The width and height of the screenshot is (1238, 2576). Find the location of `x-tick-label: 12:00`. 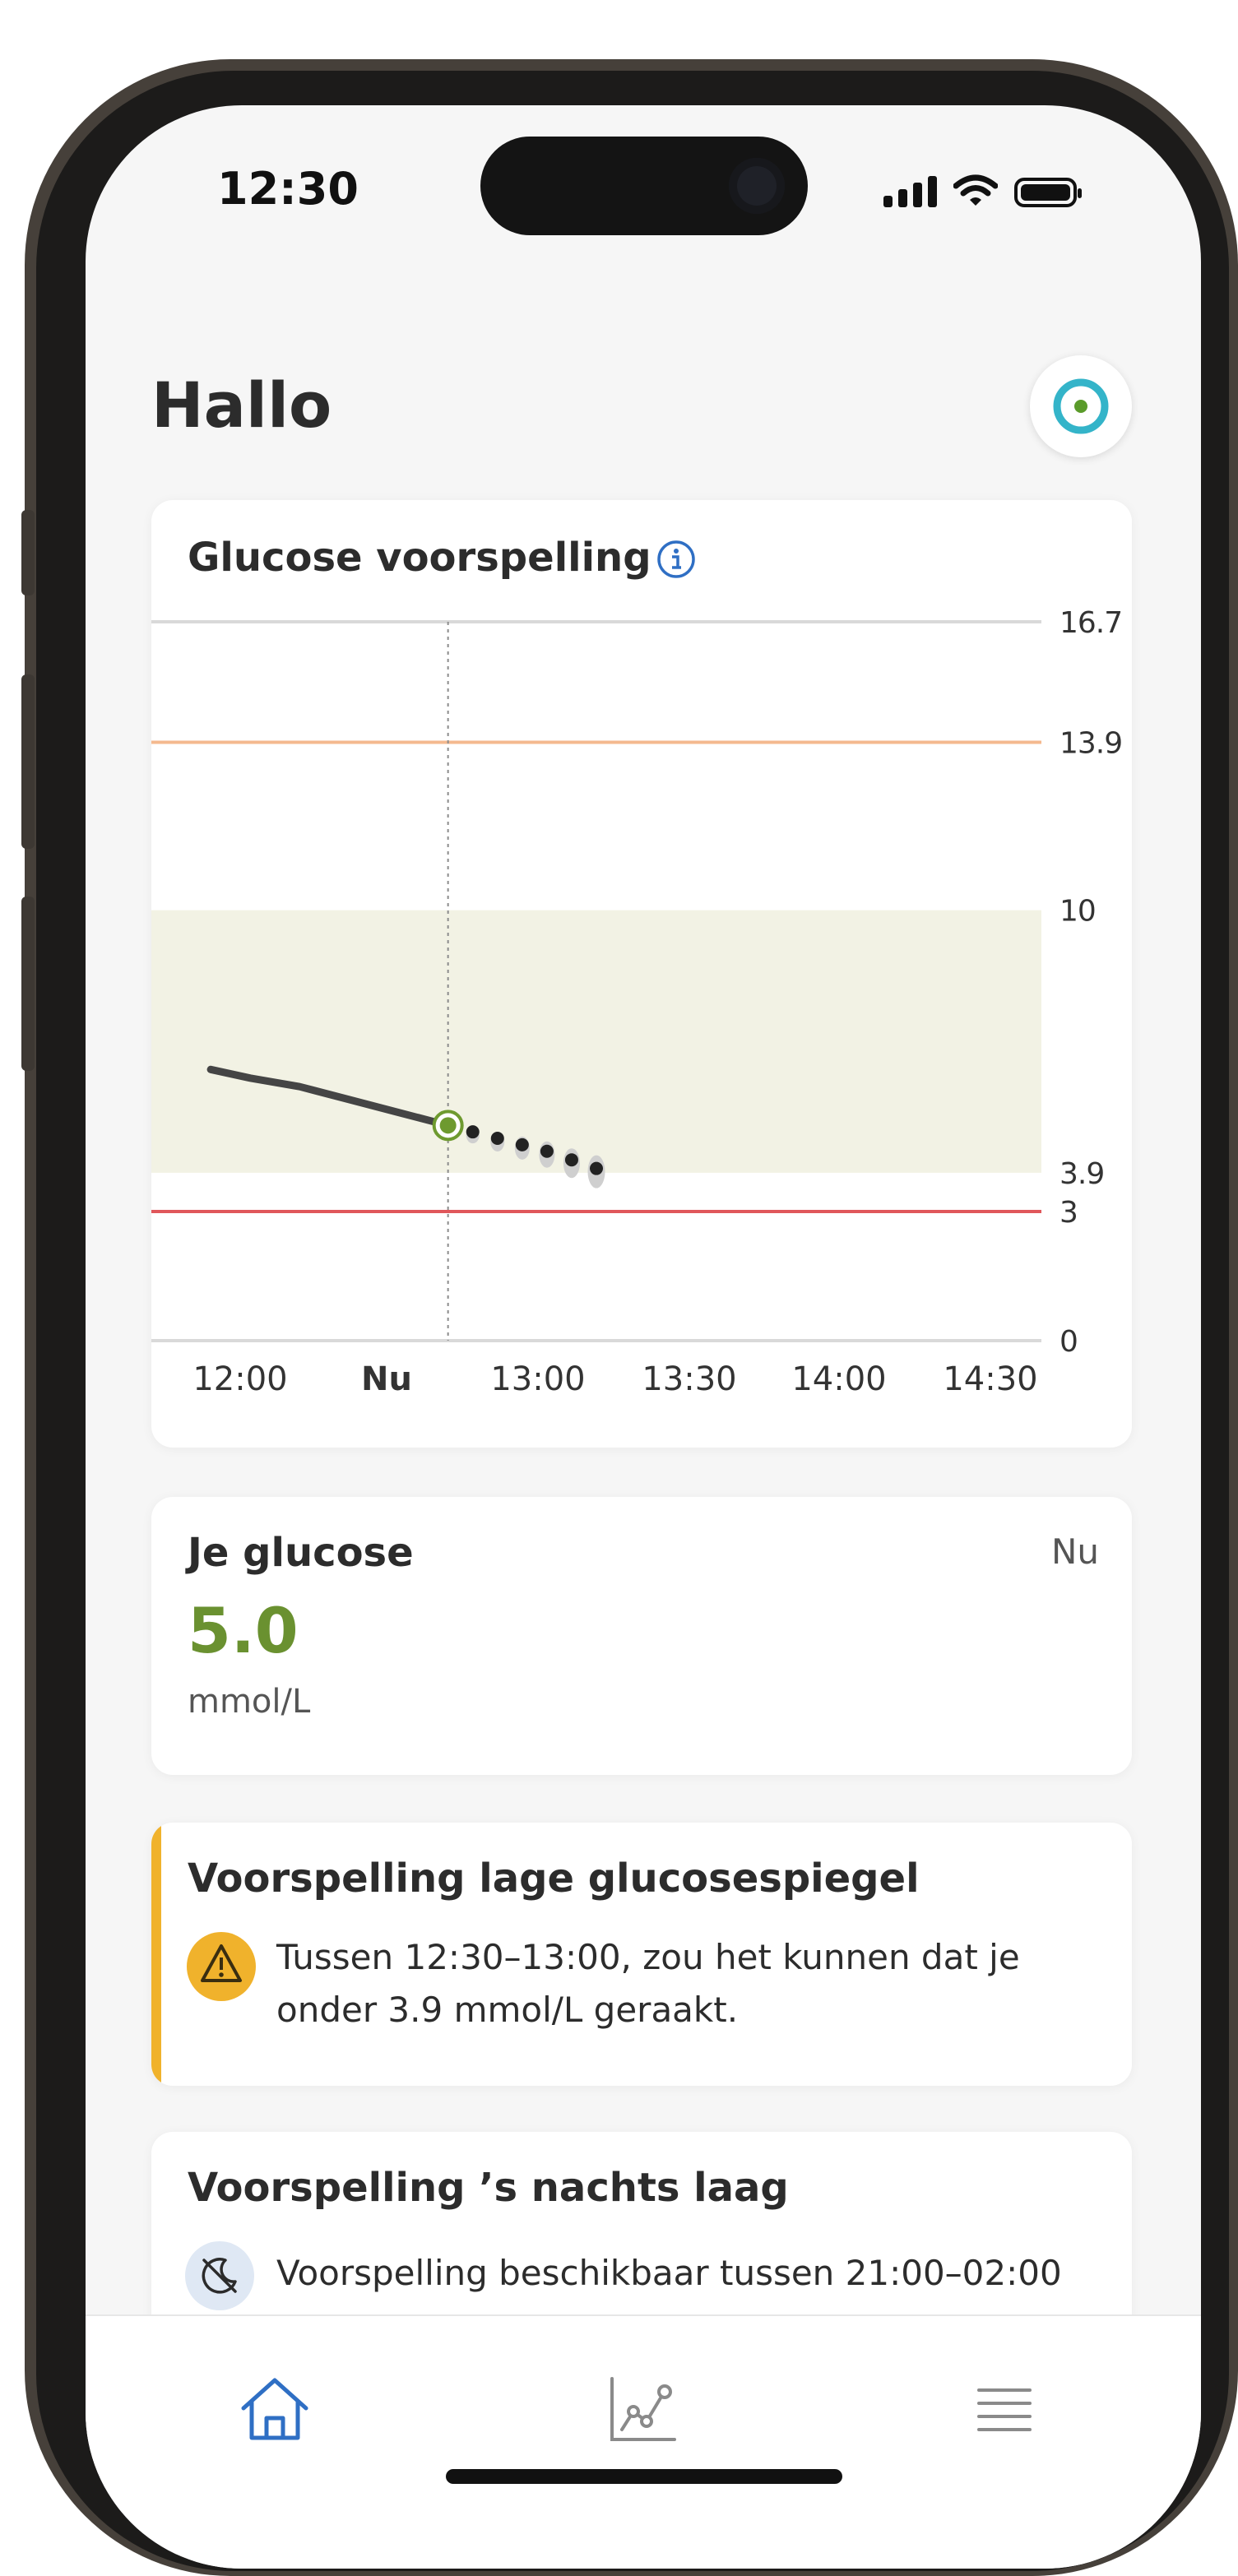

x-tick-label: 12:00 is located at coordinates (239, 1379).